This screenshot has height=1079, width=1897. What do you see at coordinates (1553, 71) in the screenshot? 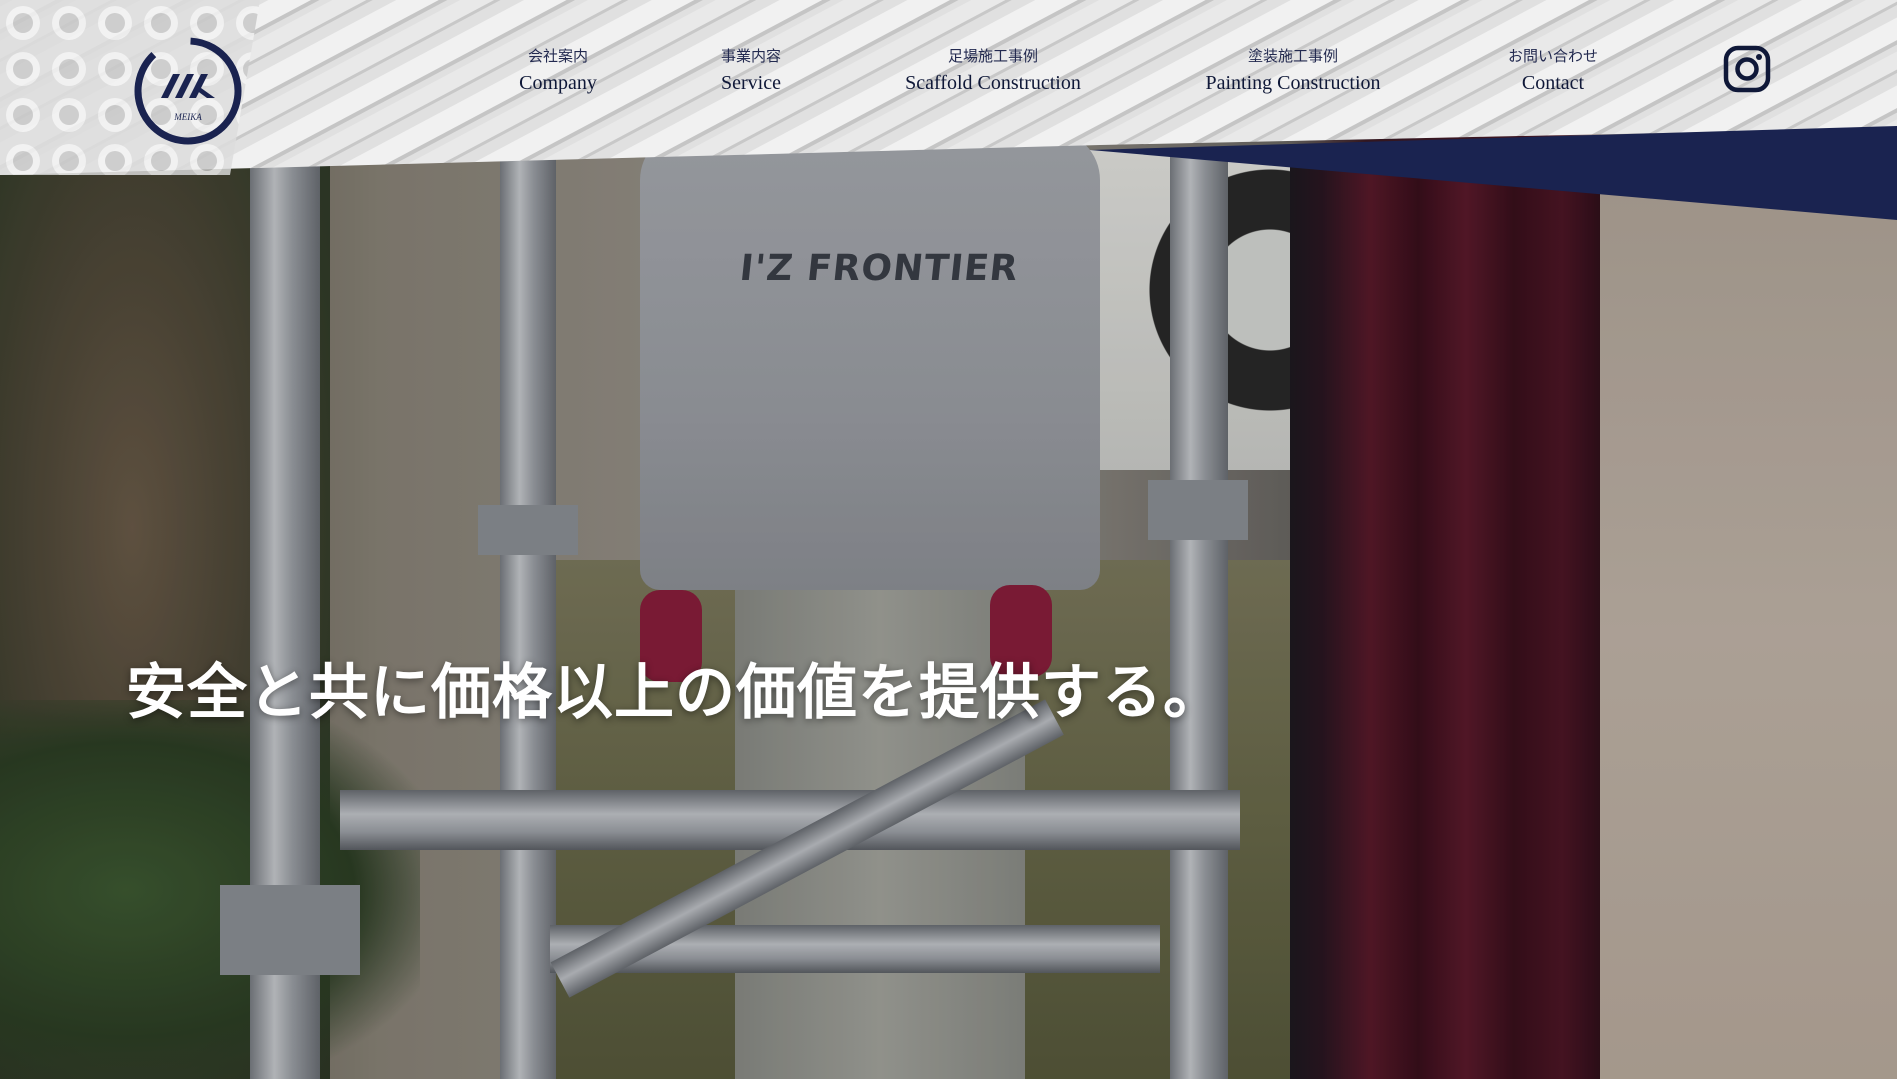
I see `nav-item-contact: お問い合わせ Contact` at bounding box center [1553, 71].